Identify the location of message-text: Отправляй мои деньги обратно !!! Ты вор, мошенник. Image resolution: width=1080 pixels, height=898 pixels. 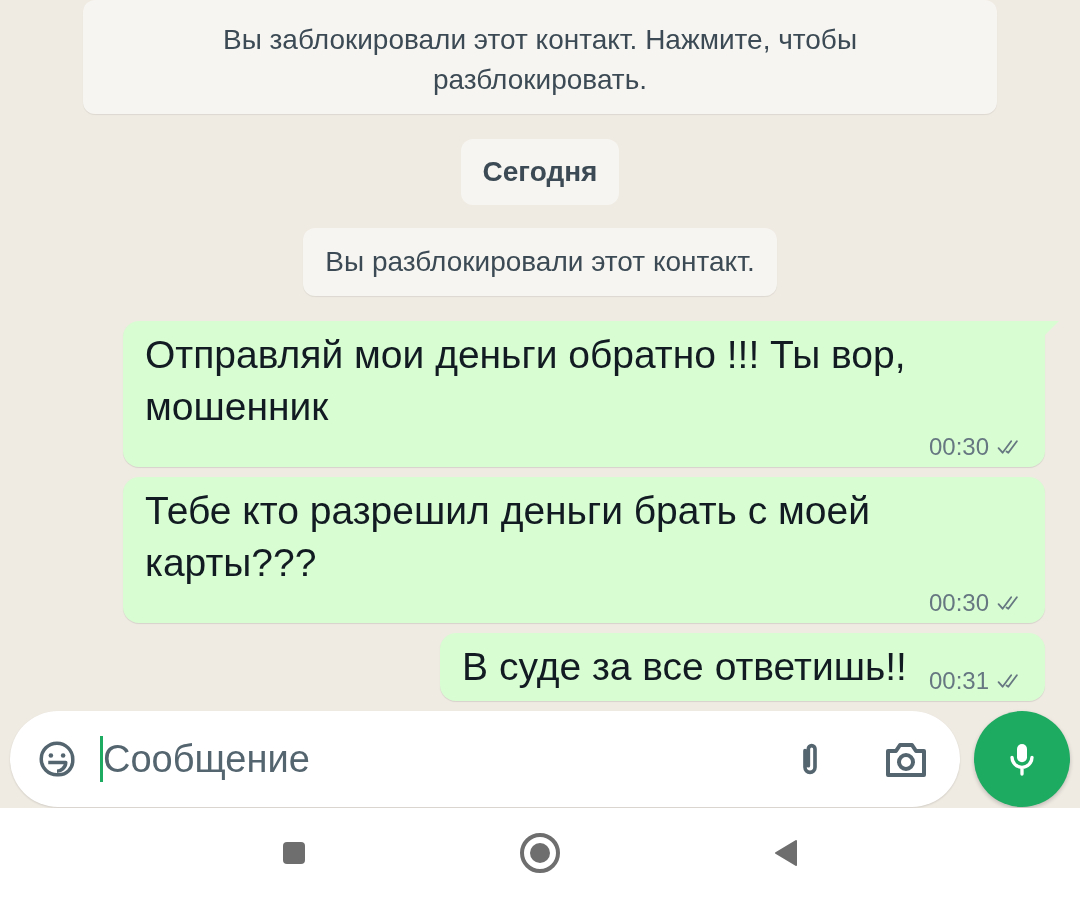
(526, 381).